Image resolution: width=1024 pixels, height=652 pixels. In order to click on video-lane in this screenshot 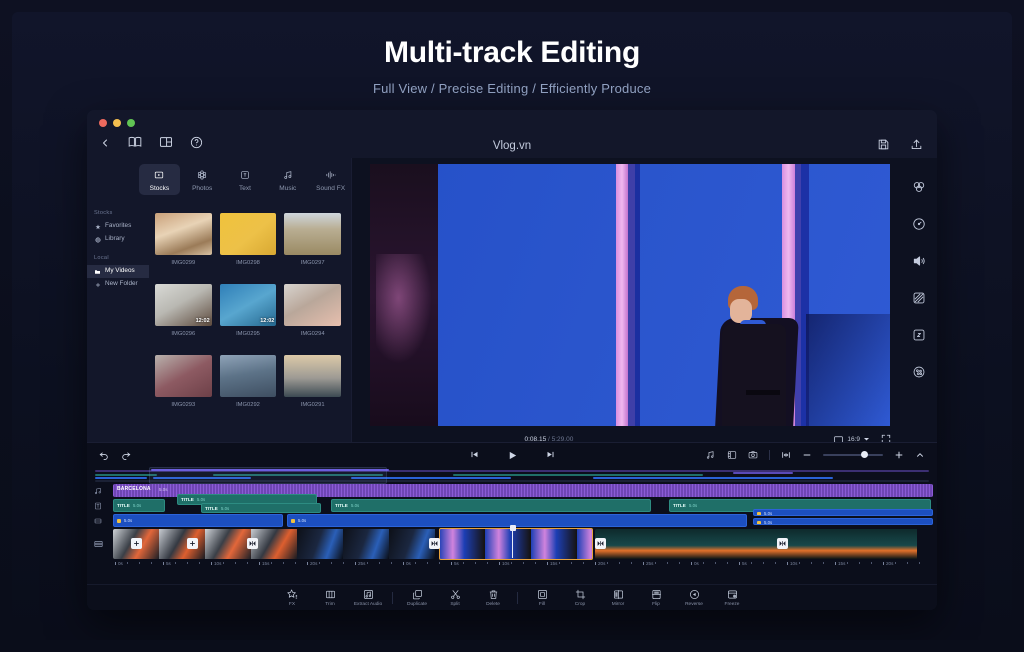, I will do `click(523, 544)`.